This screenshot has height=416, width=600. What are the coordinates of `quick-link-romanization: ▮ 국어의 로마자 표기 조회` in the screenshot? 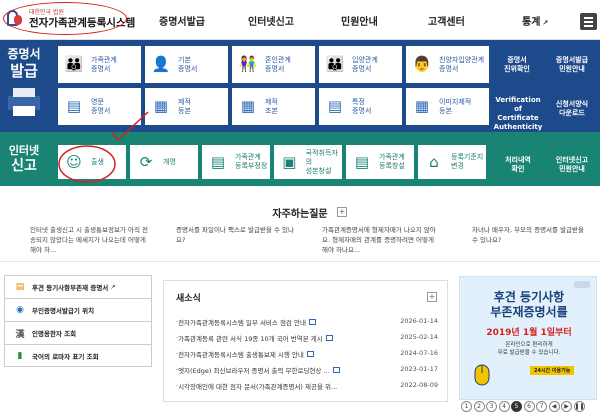 It's located at (78, 355).